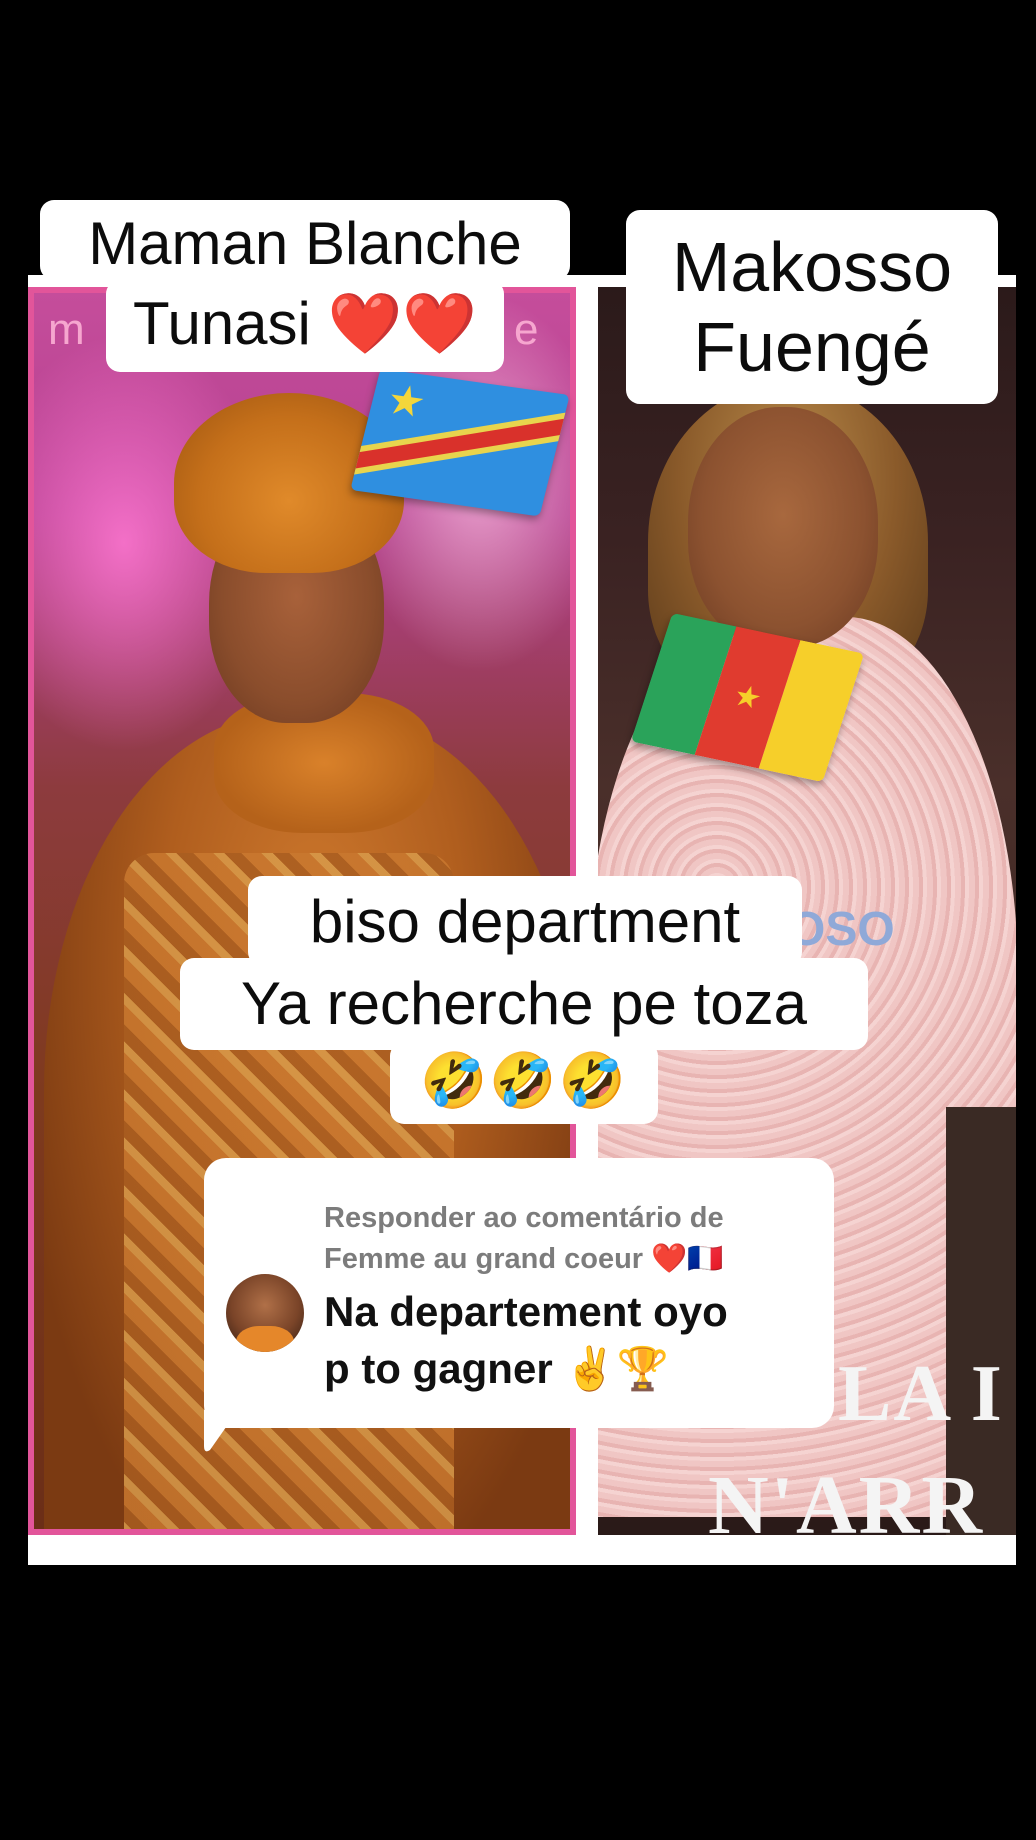 This screenshot has width=1036, height=1840. I want to click on right-bottom-text-2: N'ARR, so click(846, 1497).